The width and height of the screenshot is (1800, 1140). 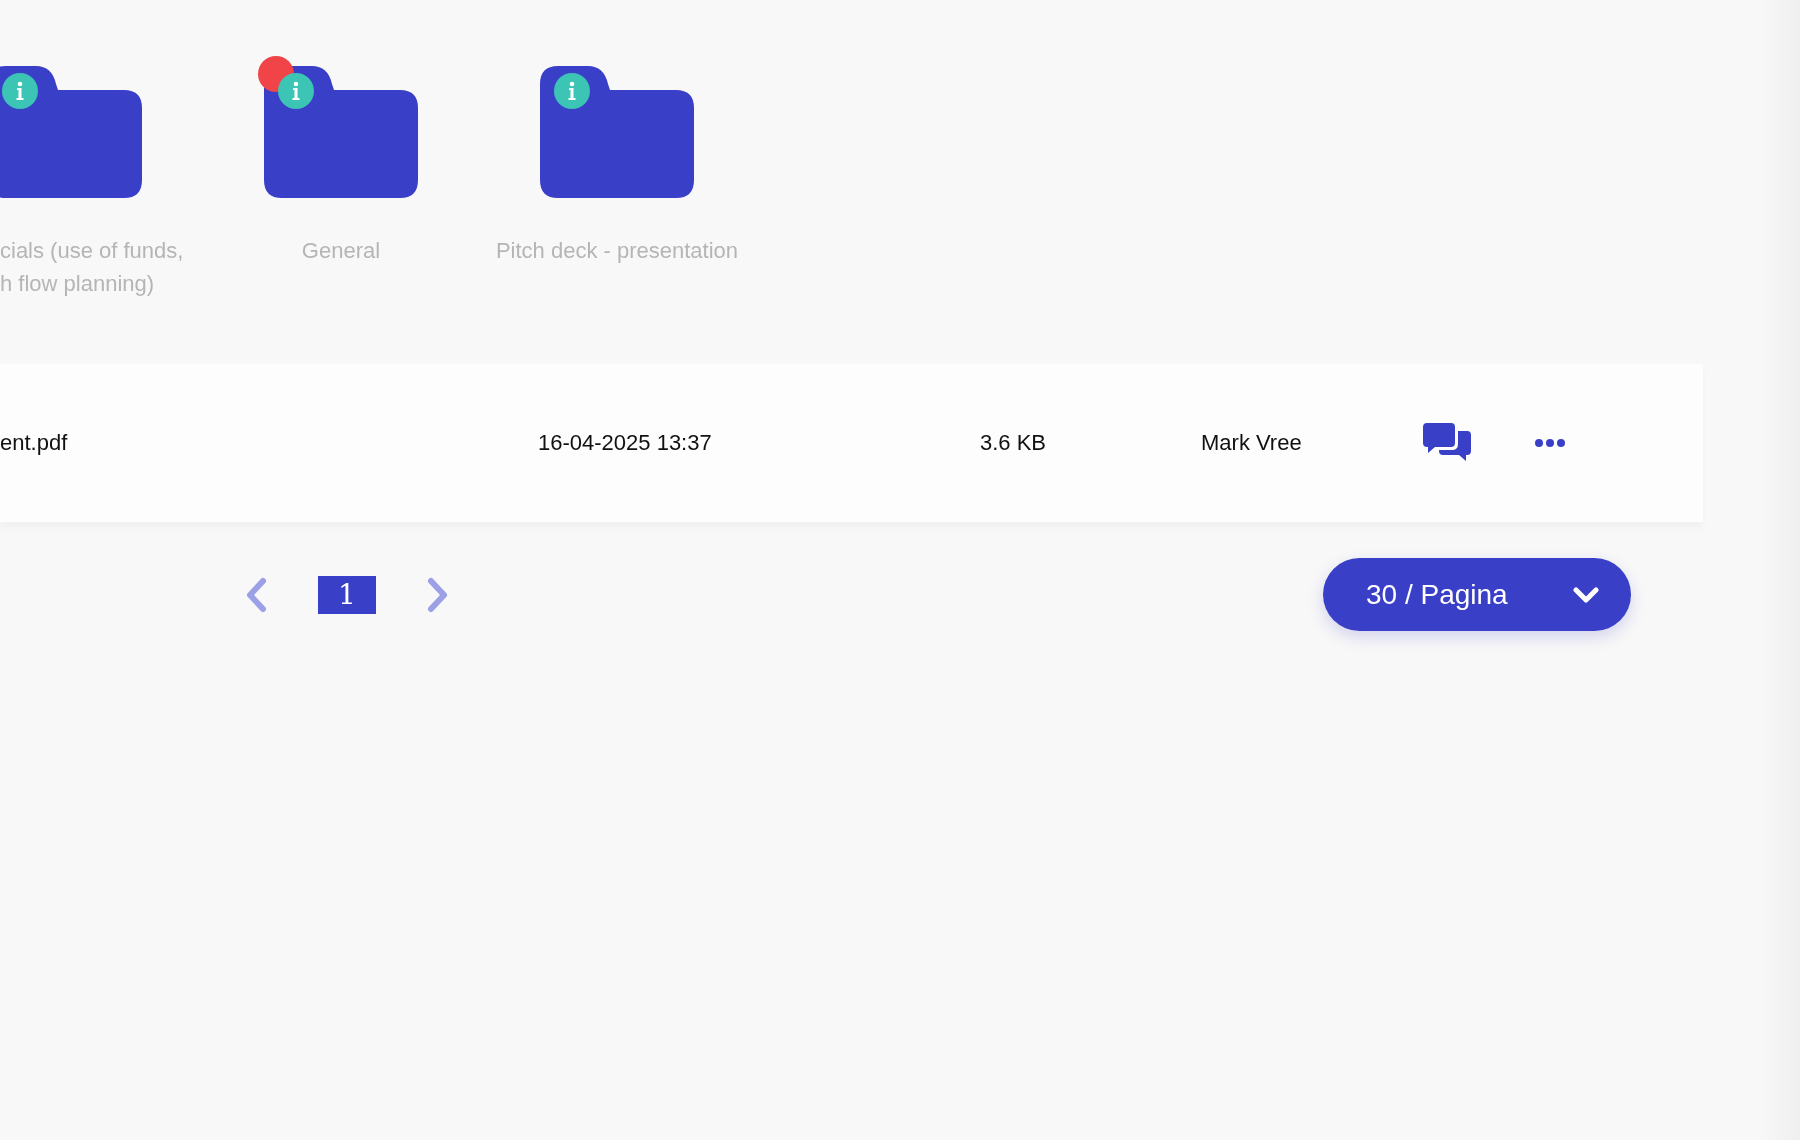 What do you see at coordinates (851, 443) in the screenshot?
I see `file-row: ent.pdf 16-04-2025 13:37 3.6 KB Mark Vree` at bounding box center [851, 443].